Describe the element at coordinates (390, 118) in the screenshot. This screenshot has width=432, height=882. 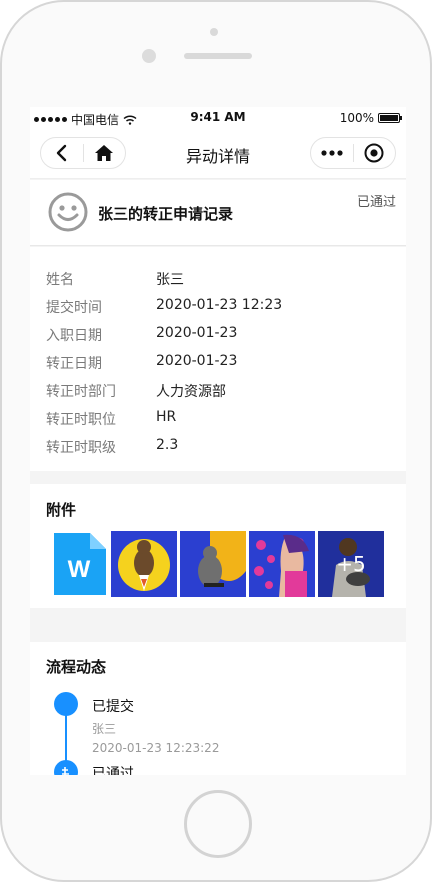
I see `battery-icon` at that location.